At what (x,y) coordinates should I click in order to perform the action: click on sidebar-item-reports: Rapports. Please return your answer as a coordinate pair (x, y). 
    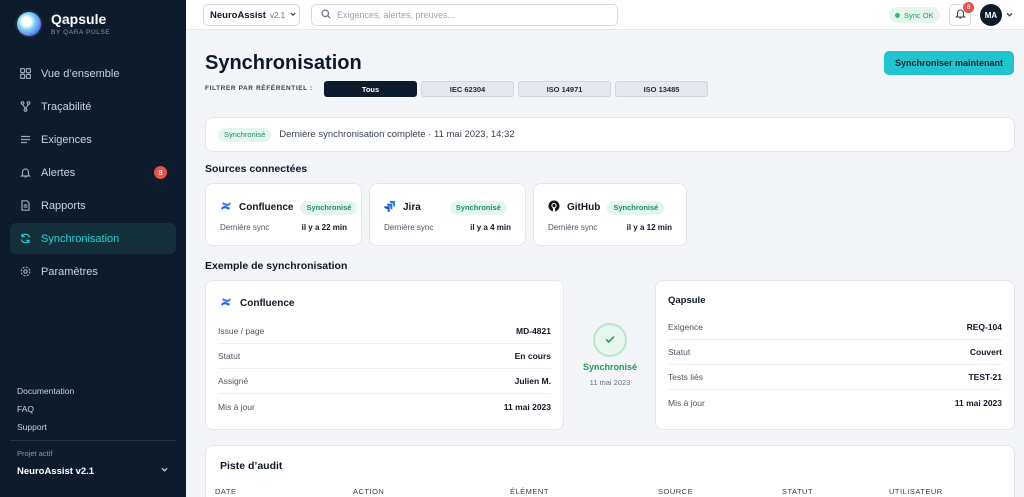
    Looking at the image, I should click on (93, 205).